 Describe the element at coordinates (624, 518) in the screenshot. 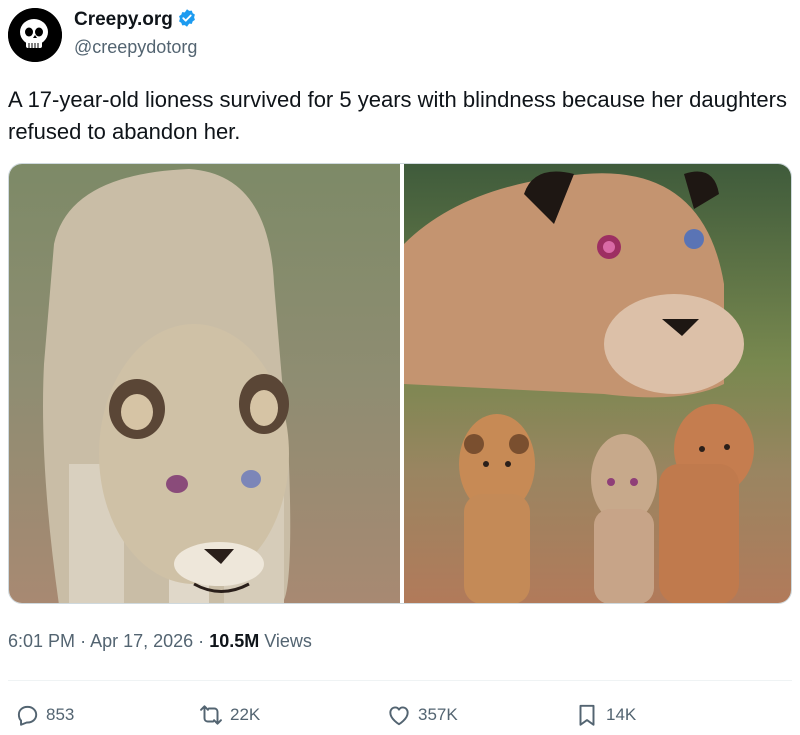

I see `lion-middle` at that location.